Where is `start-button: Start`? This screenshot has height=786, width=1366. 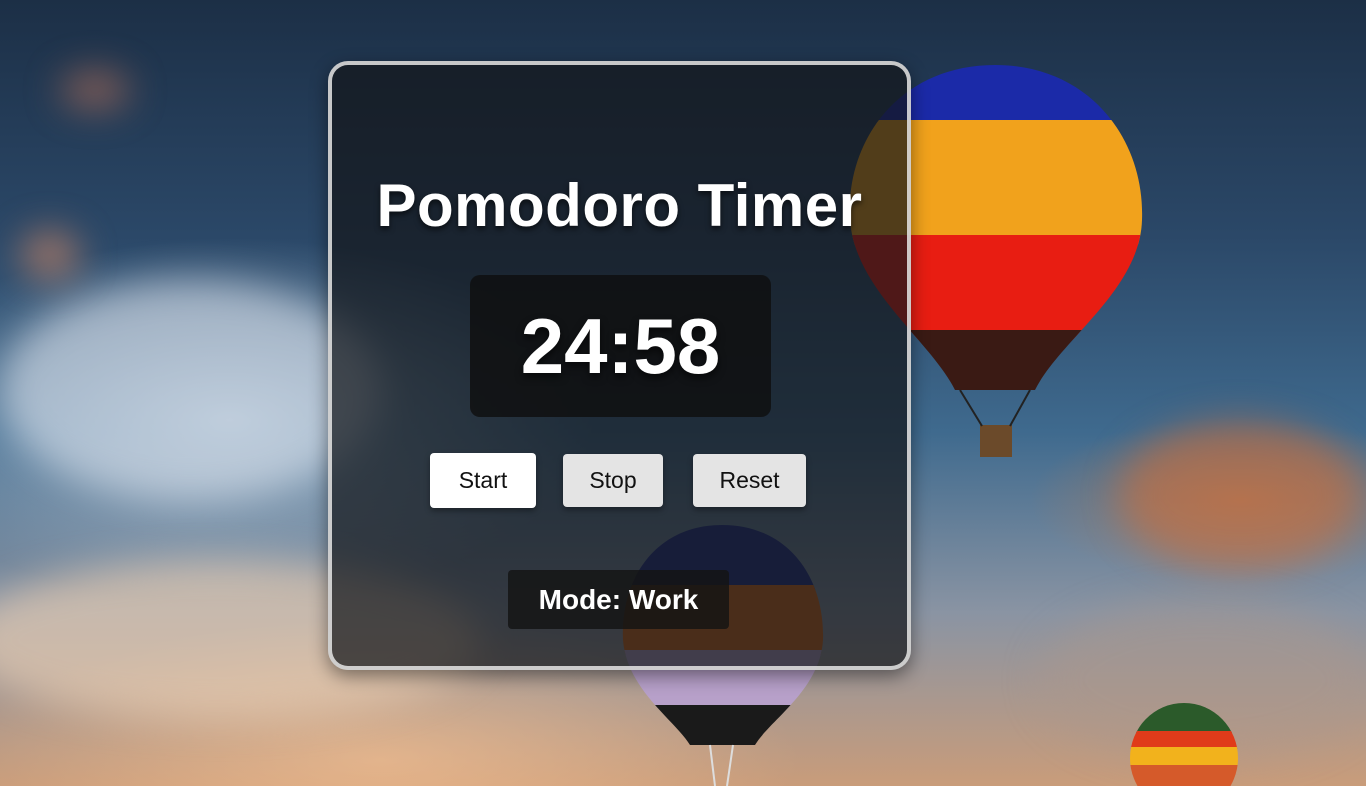
start-button: Start is located at coordinates (483, 480).